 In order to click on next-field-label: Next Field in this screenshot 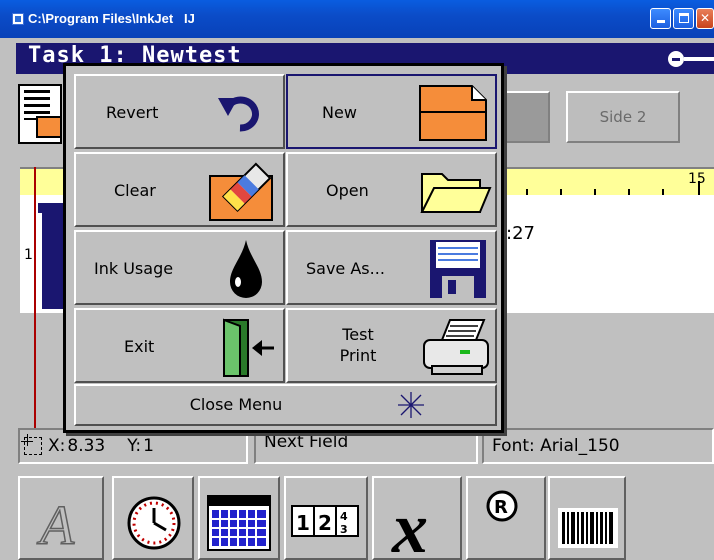, I will do `click(306, 442)`.